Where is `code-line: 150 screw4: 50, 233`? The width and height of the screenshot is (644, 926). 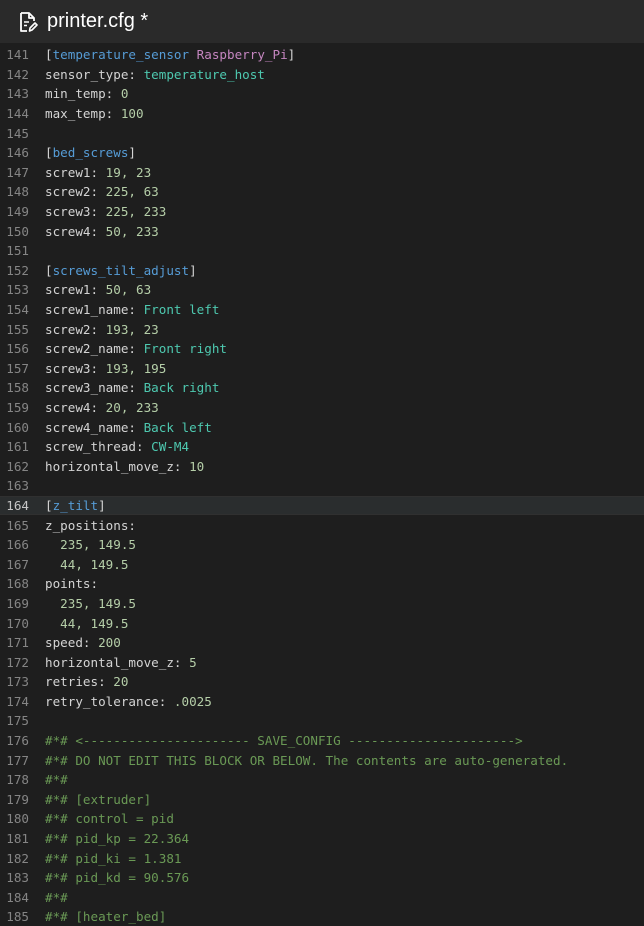 code-line: 150 screw4: 50, 233 is located at coordinates (322, 231).